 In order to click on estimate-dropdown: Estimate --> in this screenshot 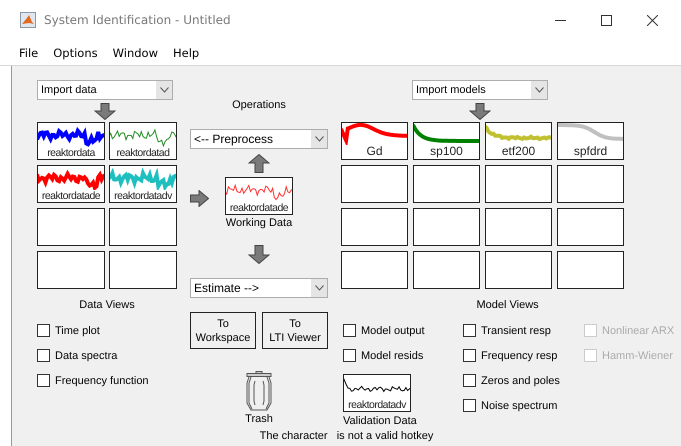, I will do `click(259, 288)`.